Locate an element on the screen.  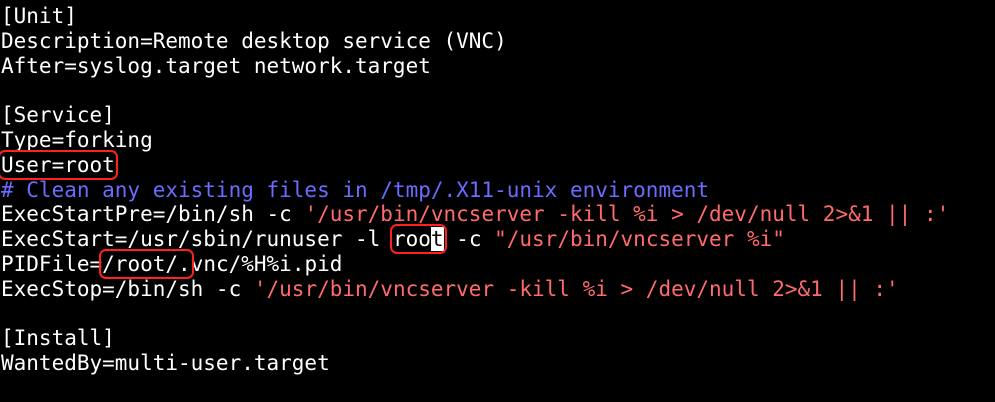
line-key: ExecStartPre=/bin/sh -c is located at coordinates (153, 214).